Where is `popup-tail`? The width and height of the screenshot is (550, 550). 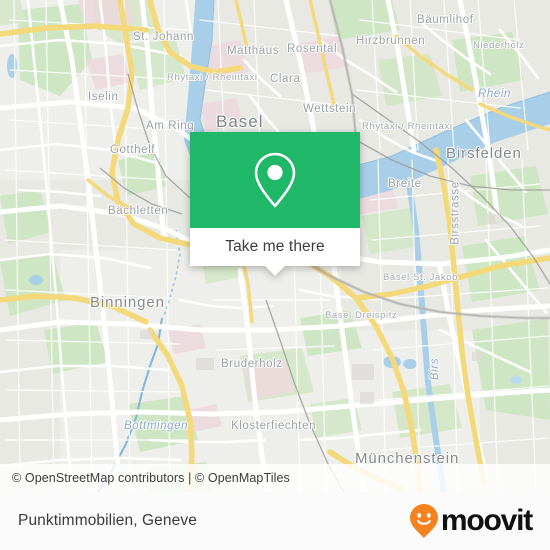 popup-tail is located at coordinates (275, 270).